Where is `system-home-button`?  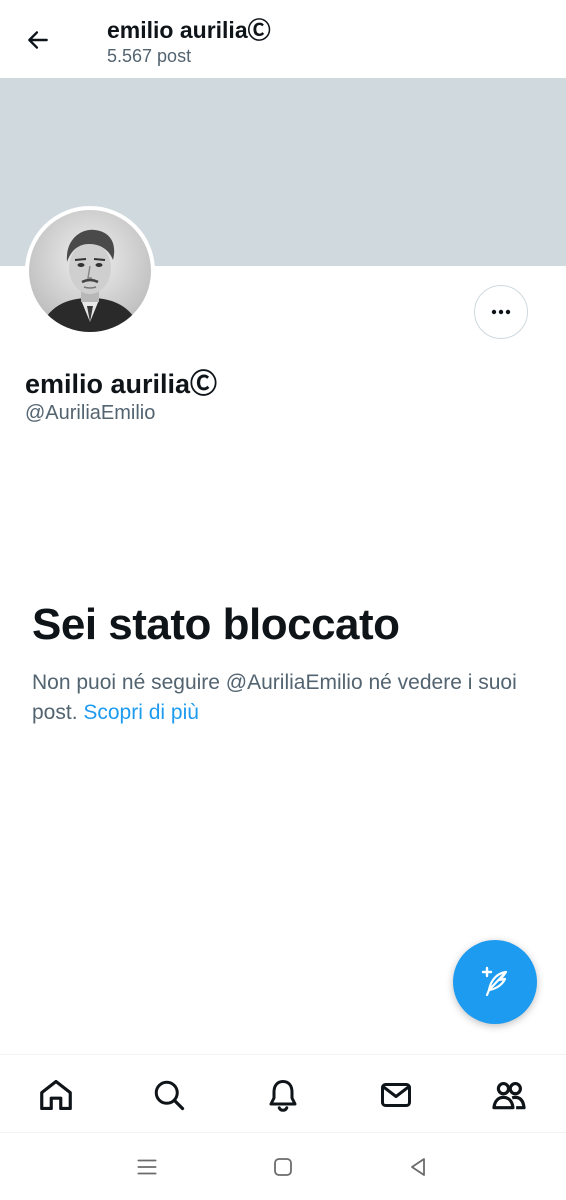
system-home-button is located at coordinates (283, 1167).